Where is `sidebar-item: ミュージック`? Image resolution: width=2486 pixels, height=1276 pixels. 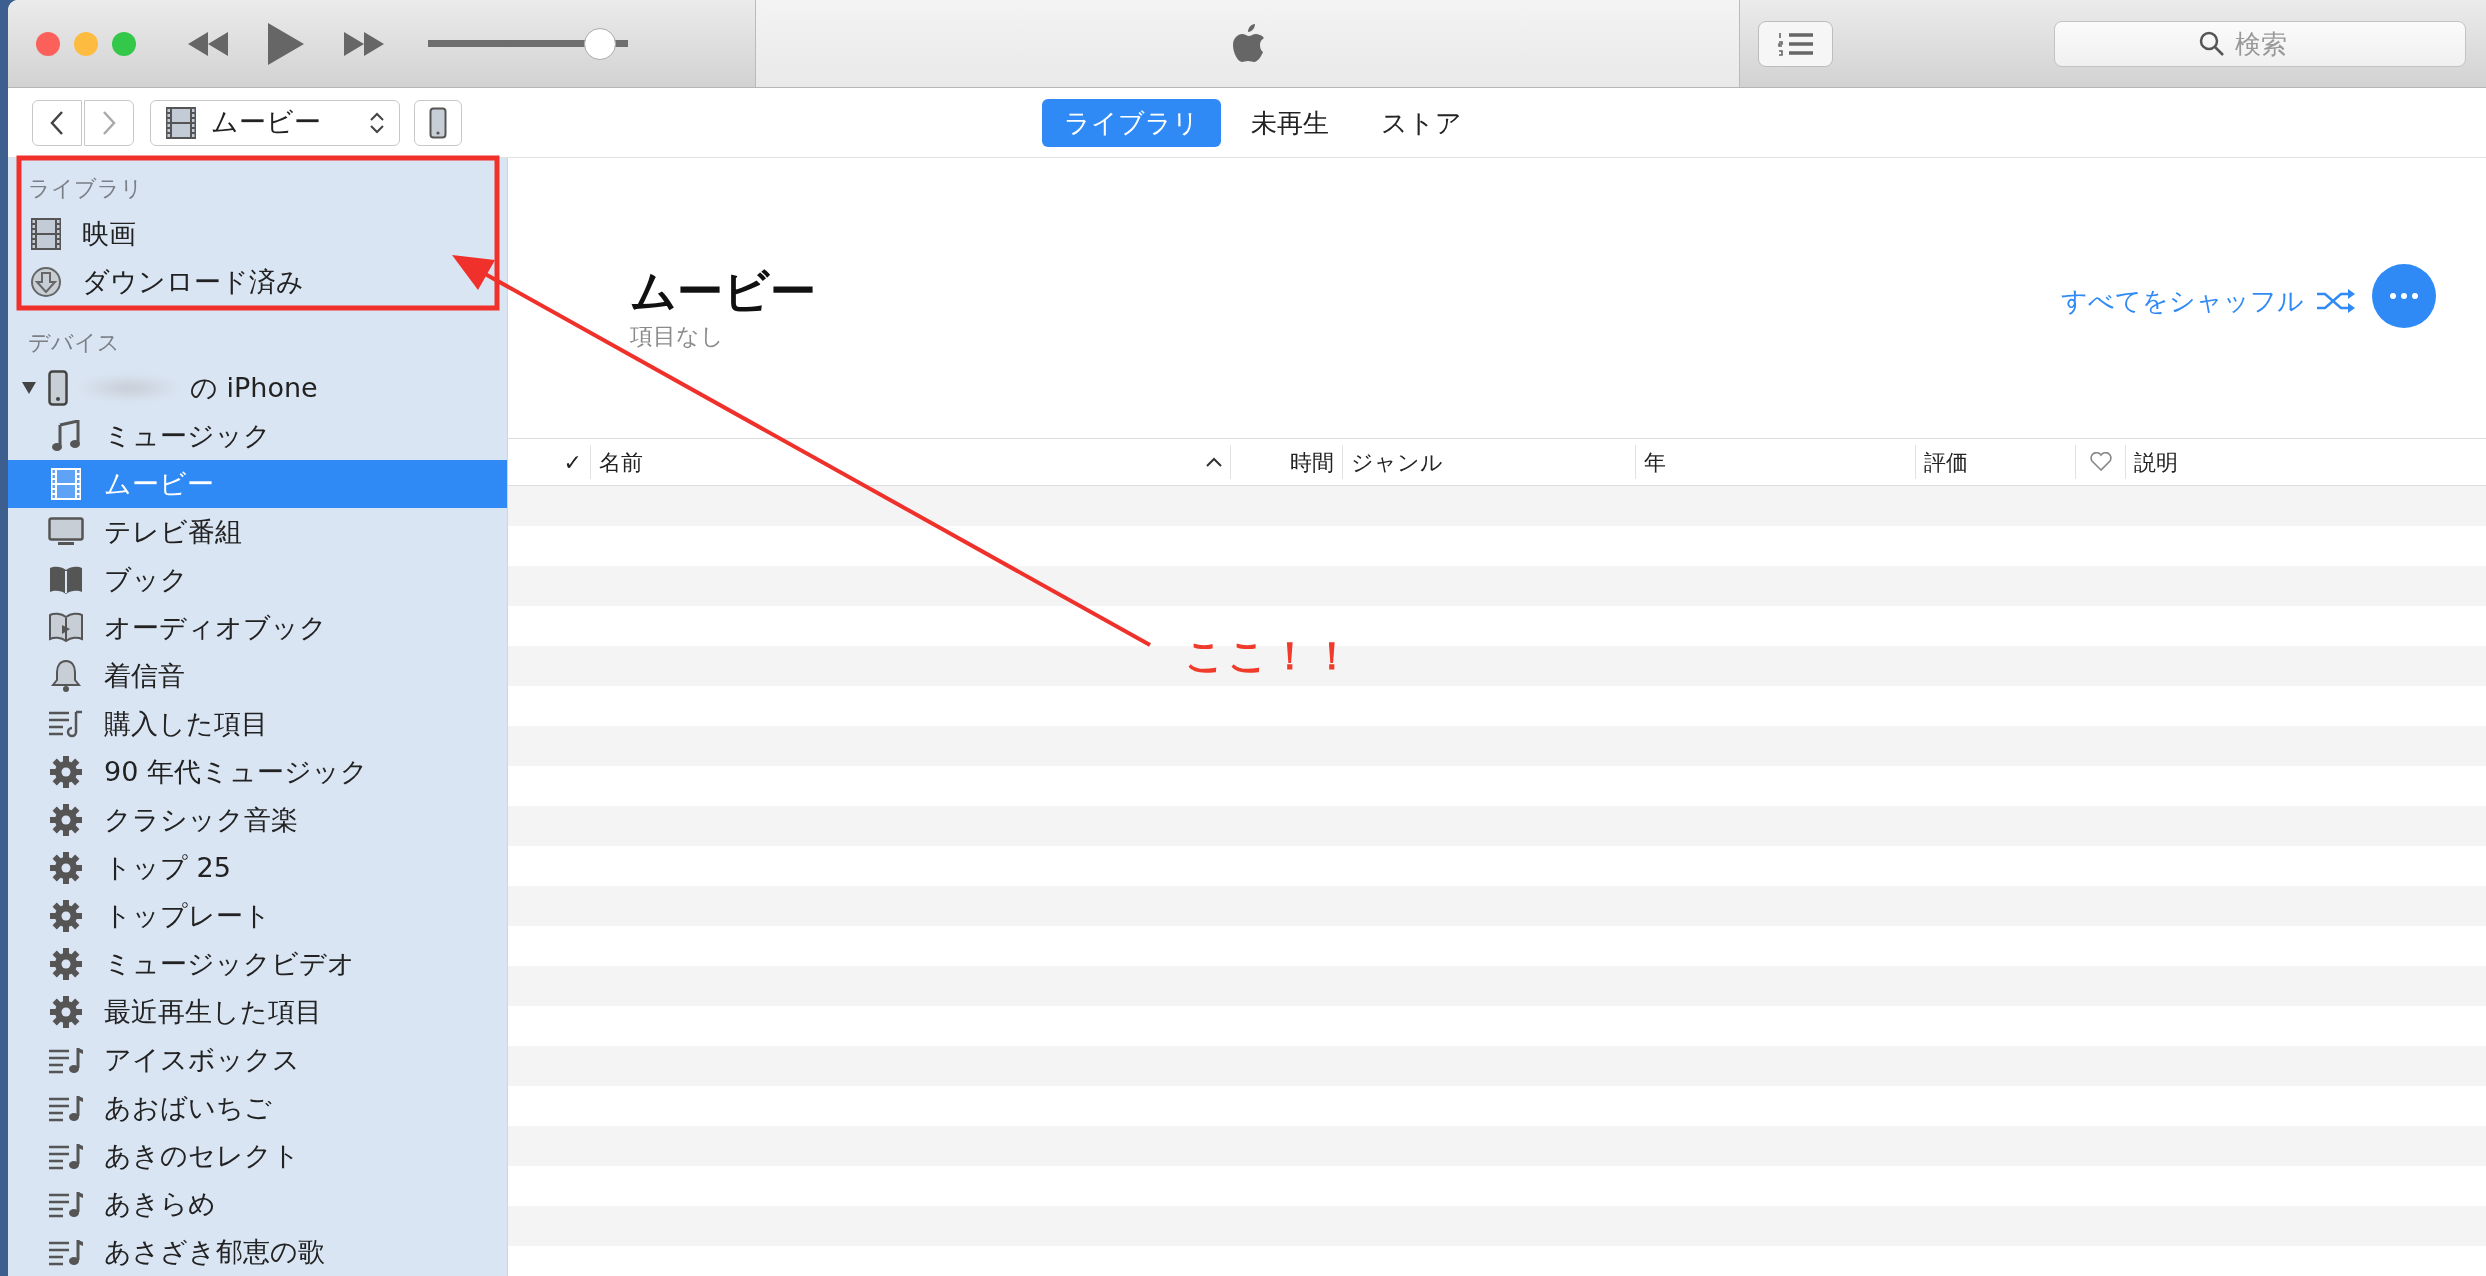
sidebar-item: ミュージック is located at coordinates (257, 436).